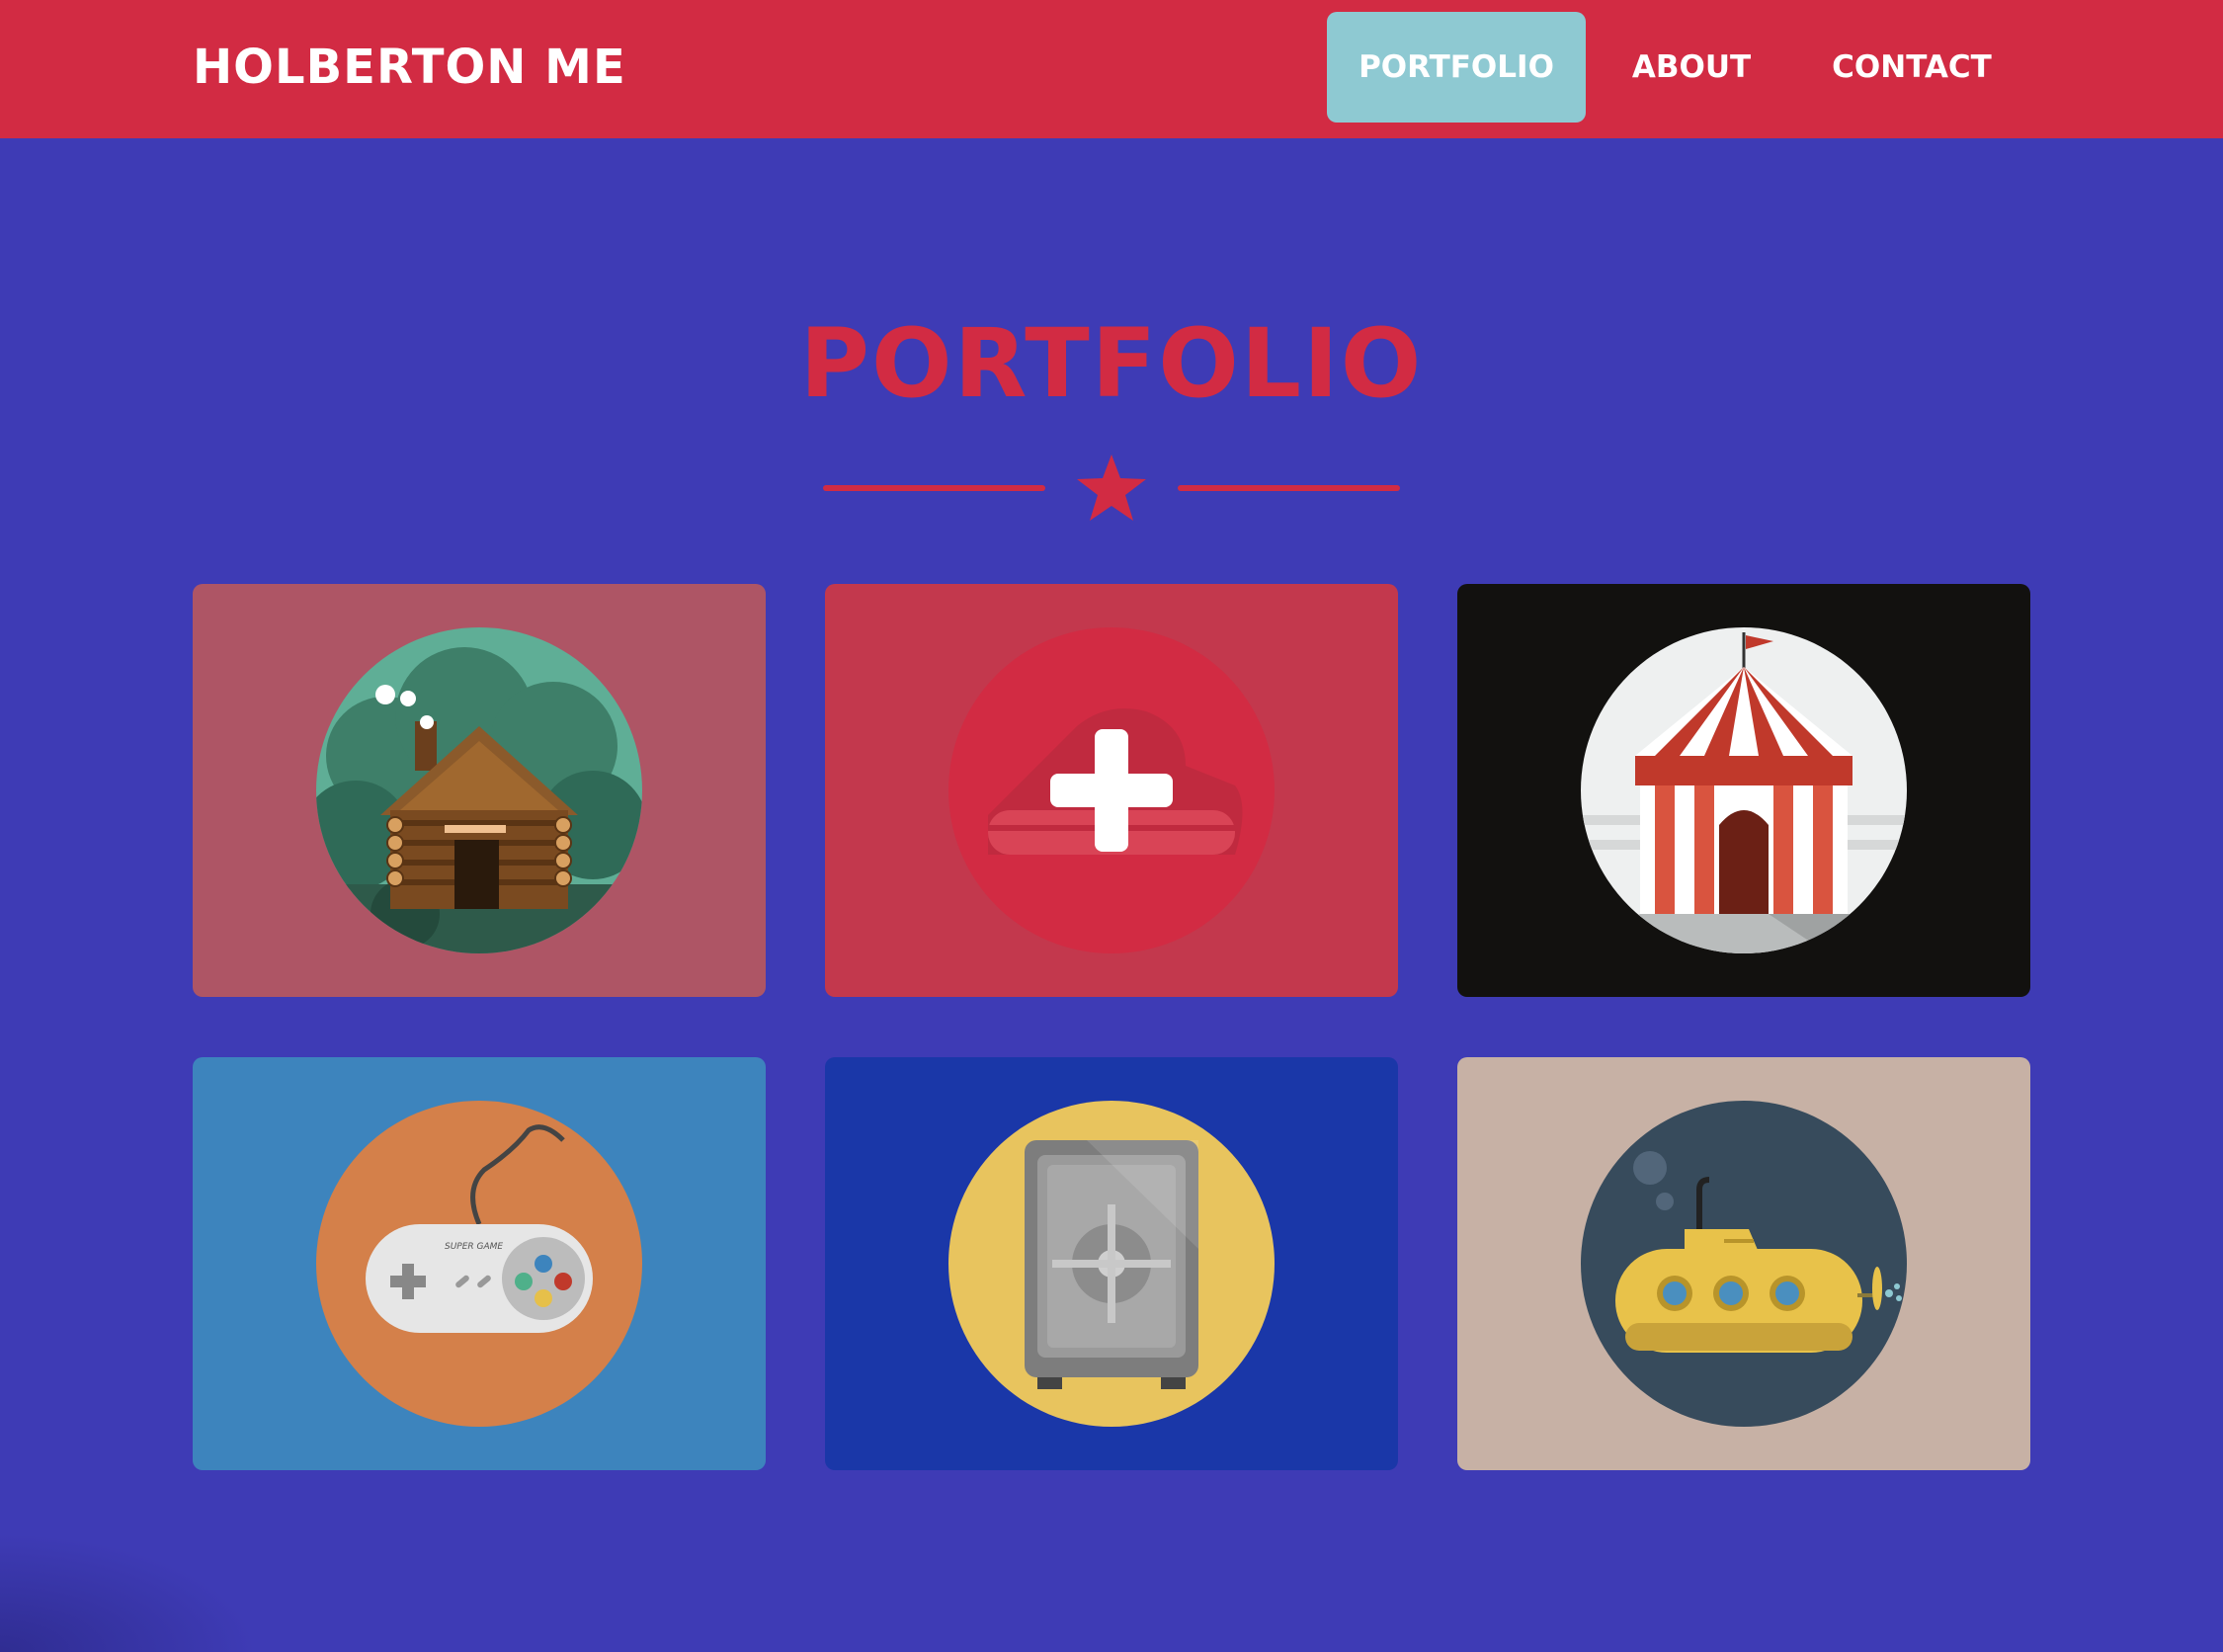  Describe the element at coordinates (474, 1247) in the screenshot. I see `controller-label: SUPER GAME` at that location.